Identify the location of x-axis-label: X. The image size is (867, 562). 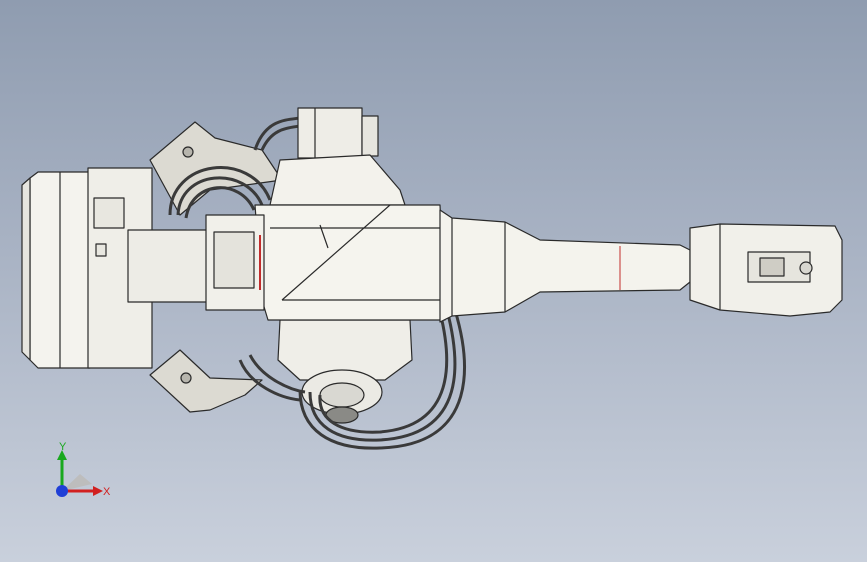
(107, 492).